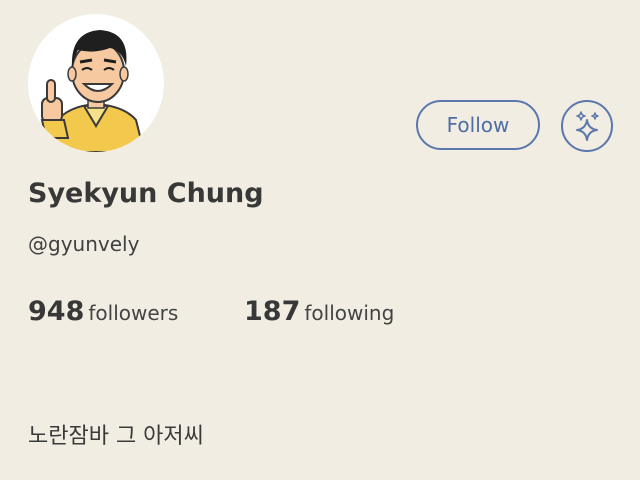  Describe the element at coordinates (349, 313) in the screenshot. I see `following-label: following` at that location.